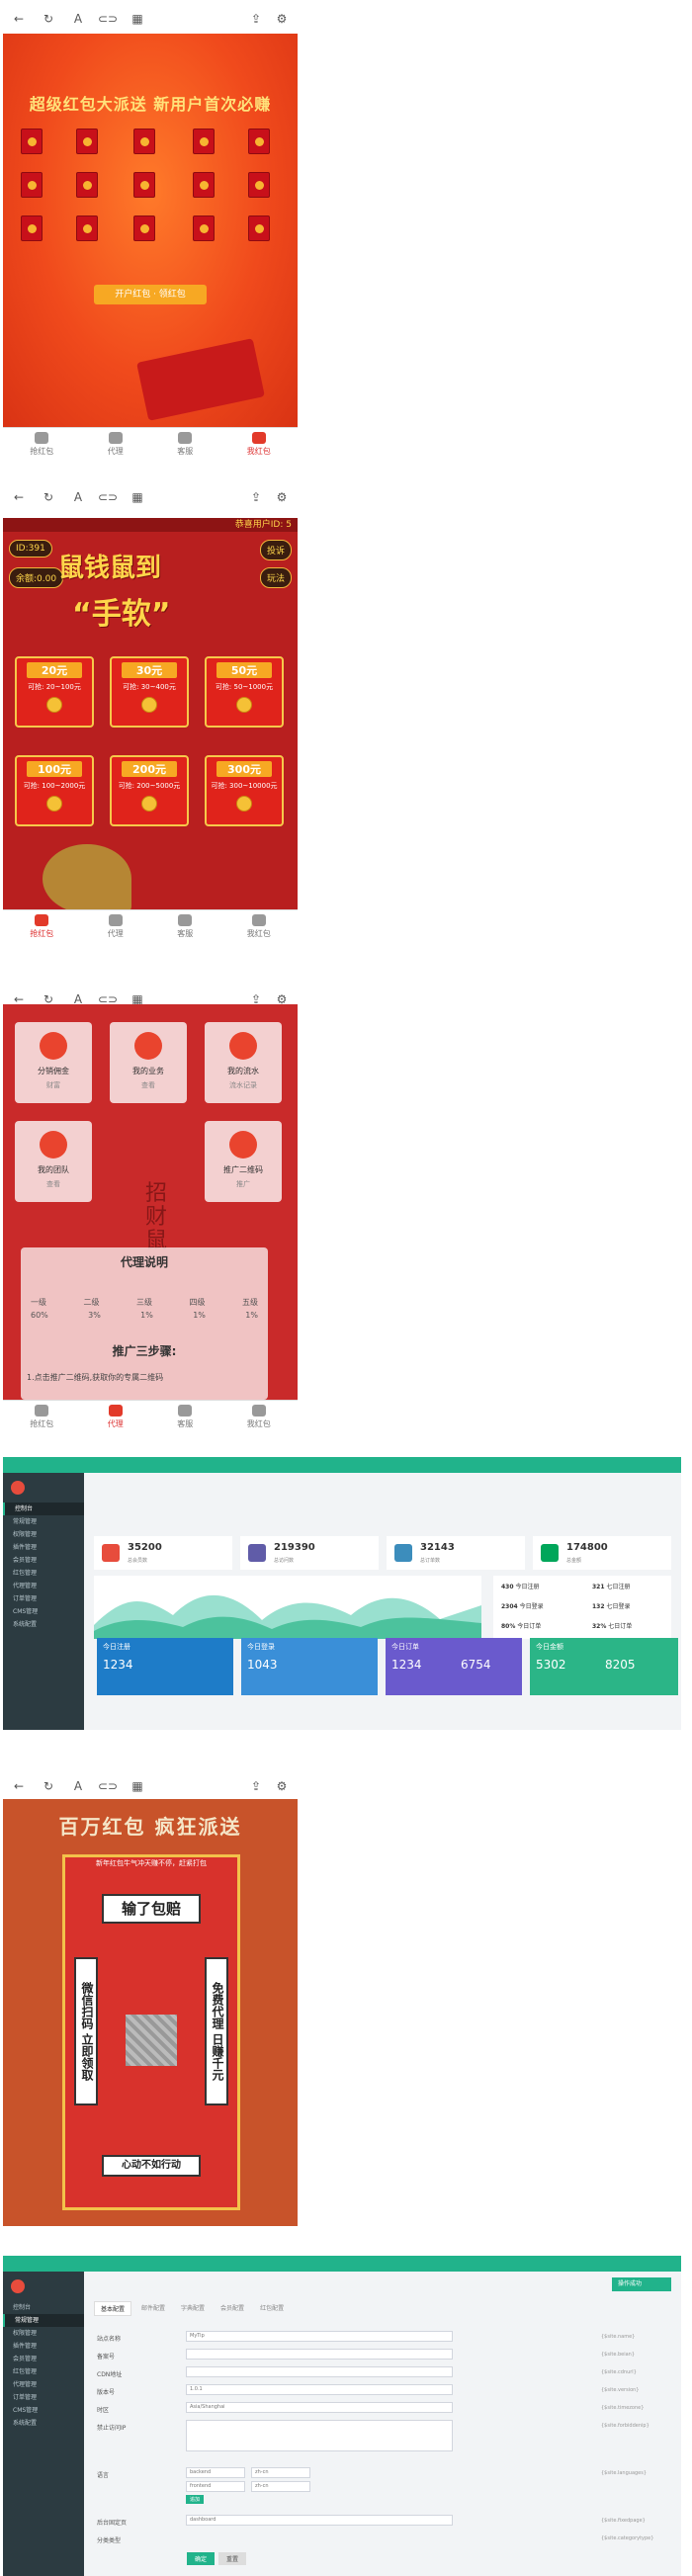 The height and width of the screenshot is (2576, 692). Describe the element at coordinates (320, 2354) in the screenshot. I see `beian-input` at that location.